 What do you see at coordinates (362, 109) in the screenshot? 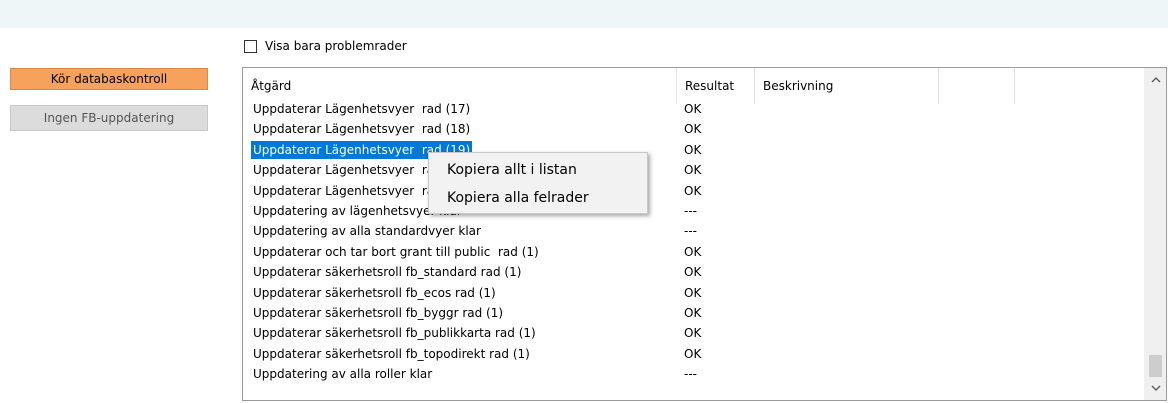
I see `row-action: Uppdaterar Lägenhetsvyer rad (17)` at bounding box center [362, 109].